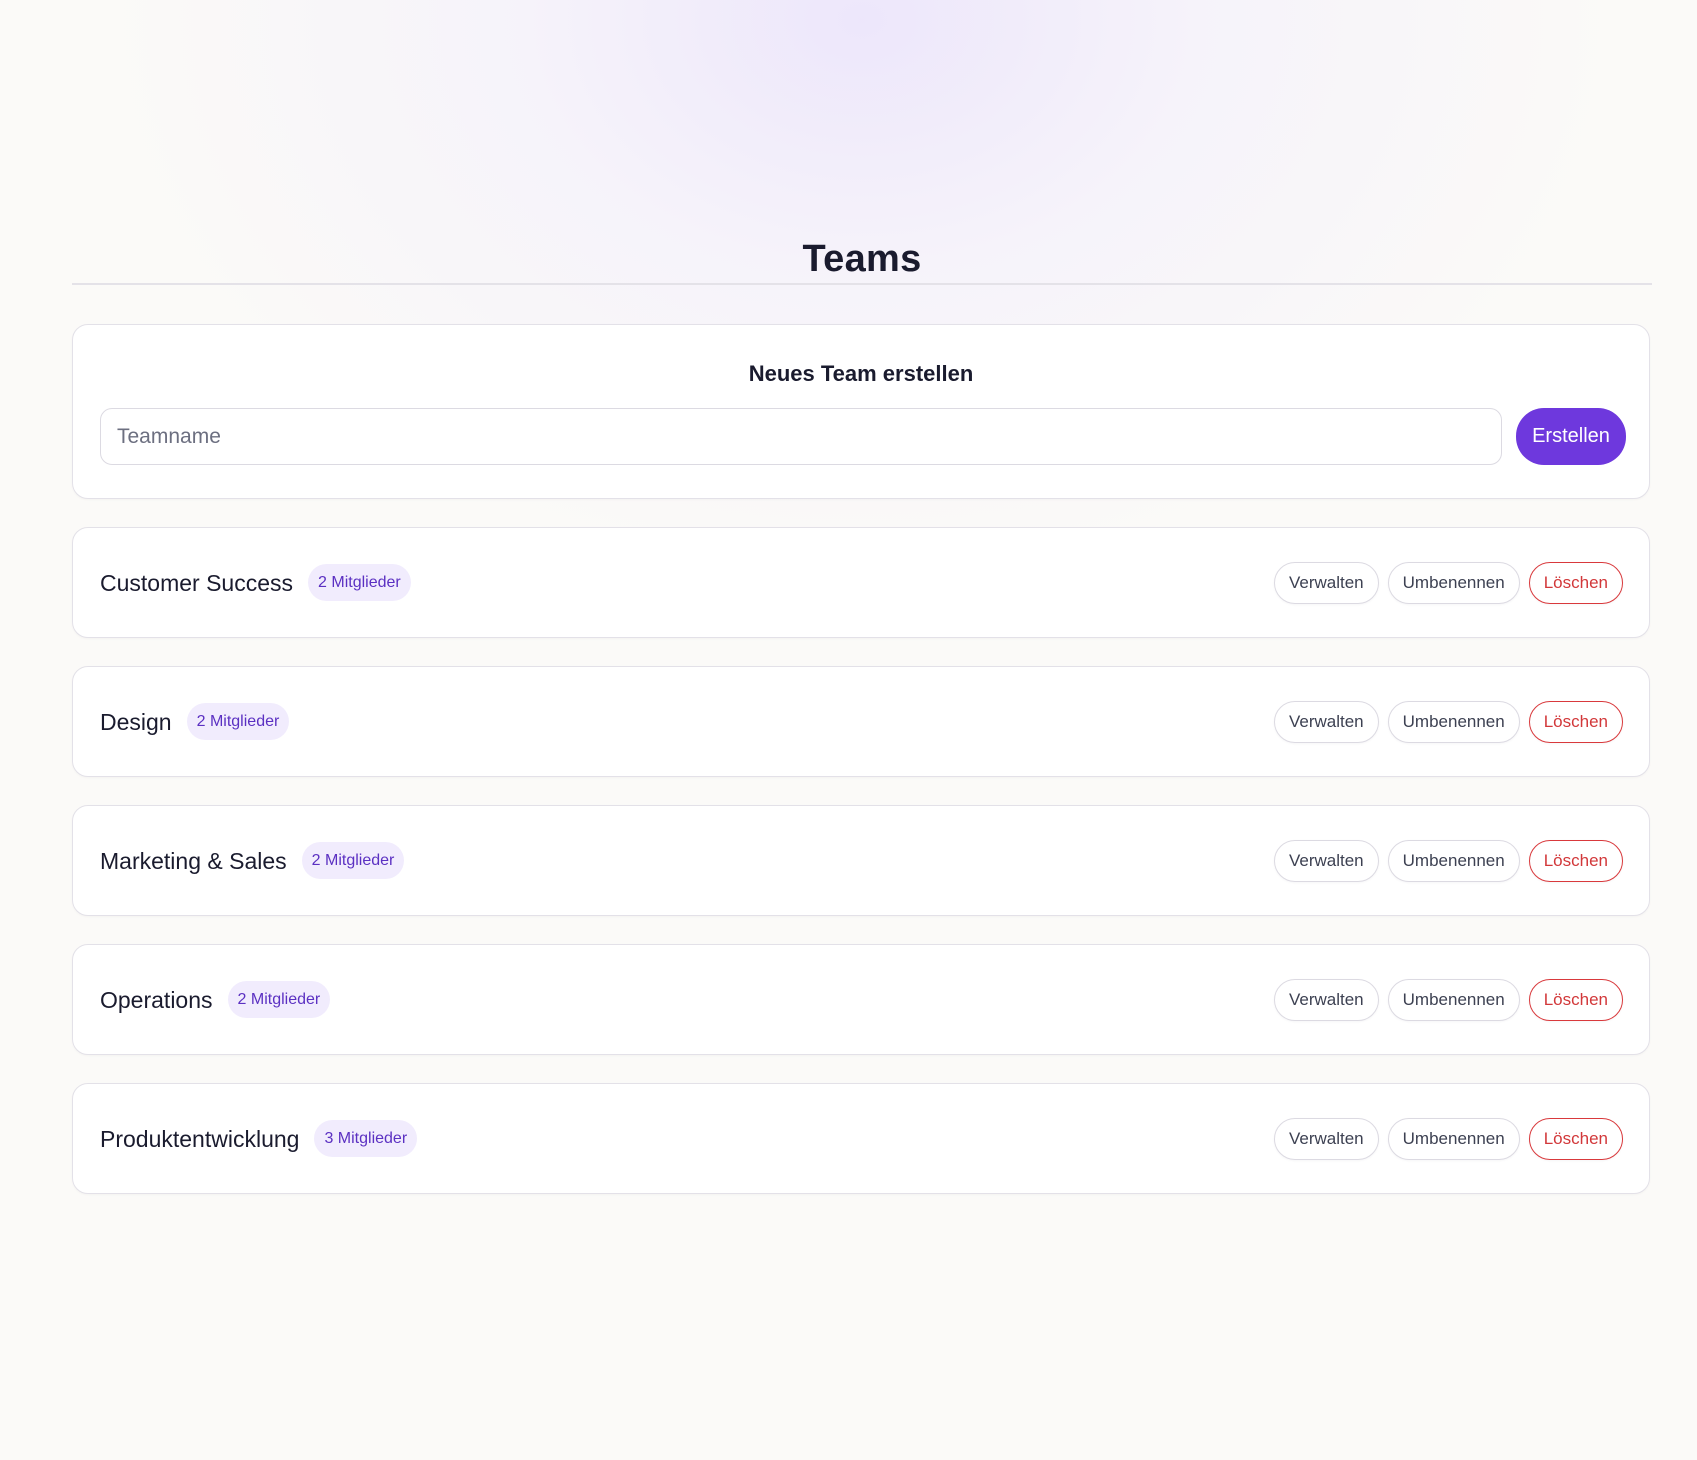 This screenshot has width=1697, height=1460. I want to click on member-count-badge: 3 Mitglieder, so click(366, 1138).